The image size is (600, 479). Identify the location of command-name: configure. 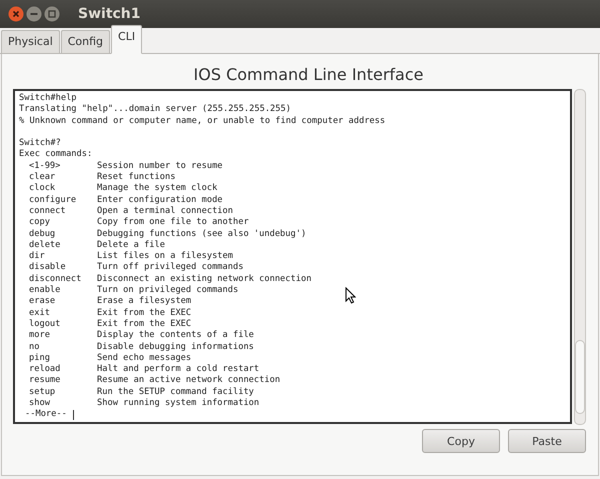
(53, 200).